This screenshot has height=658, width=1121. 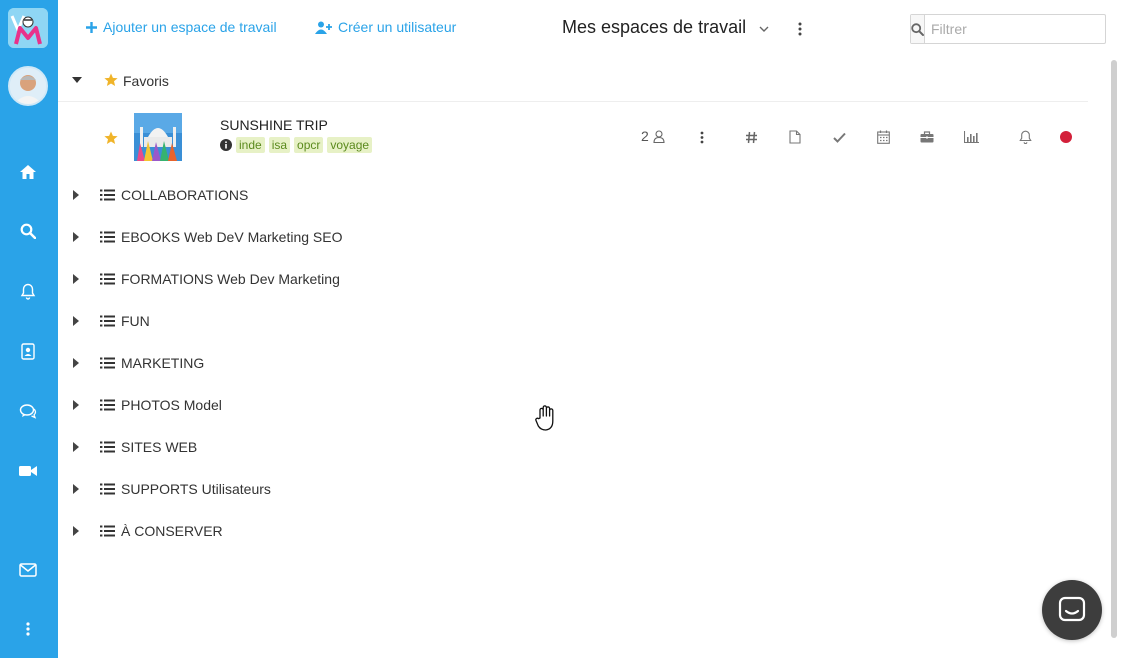 I want to click on mail-icon, so click(x=28, y=570).